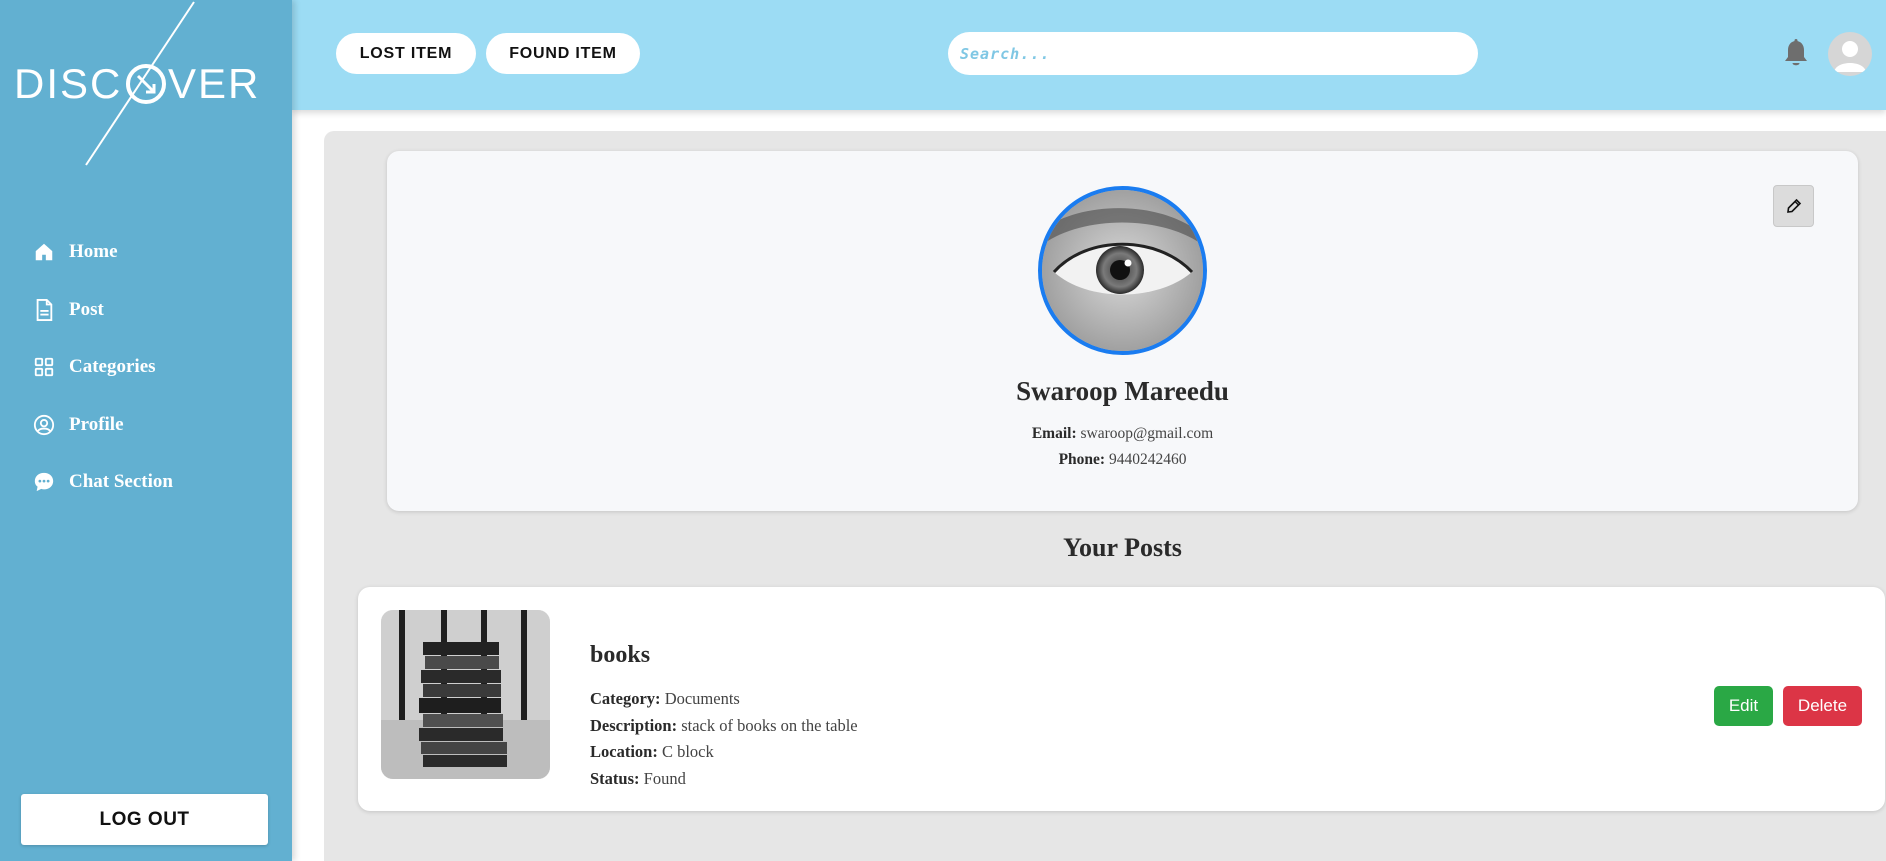 This screenshot has height=861, width=1886. I want to click on edit-post-button: Edit, so click(1743, 706).